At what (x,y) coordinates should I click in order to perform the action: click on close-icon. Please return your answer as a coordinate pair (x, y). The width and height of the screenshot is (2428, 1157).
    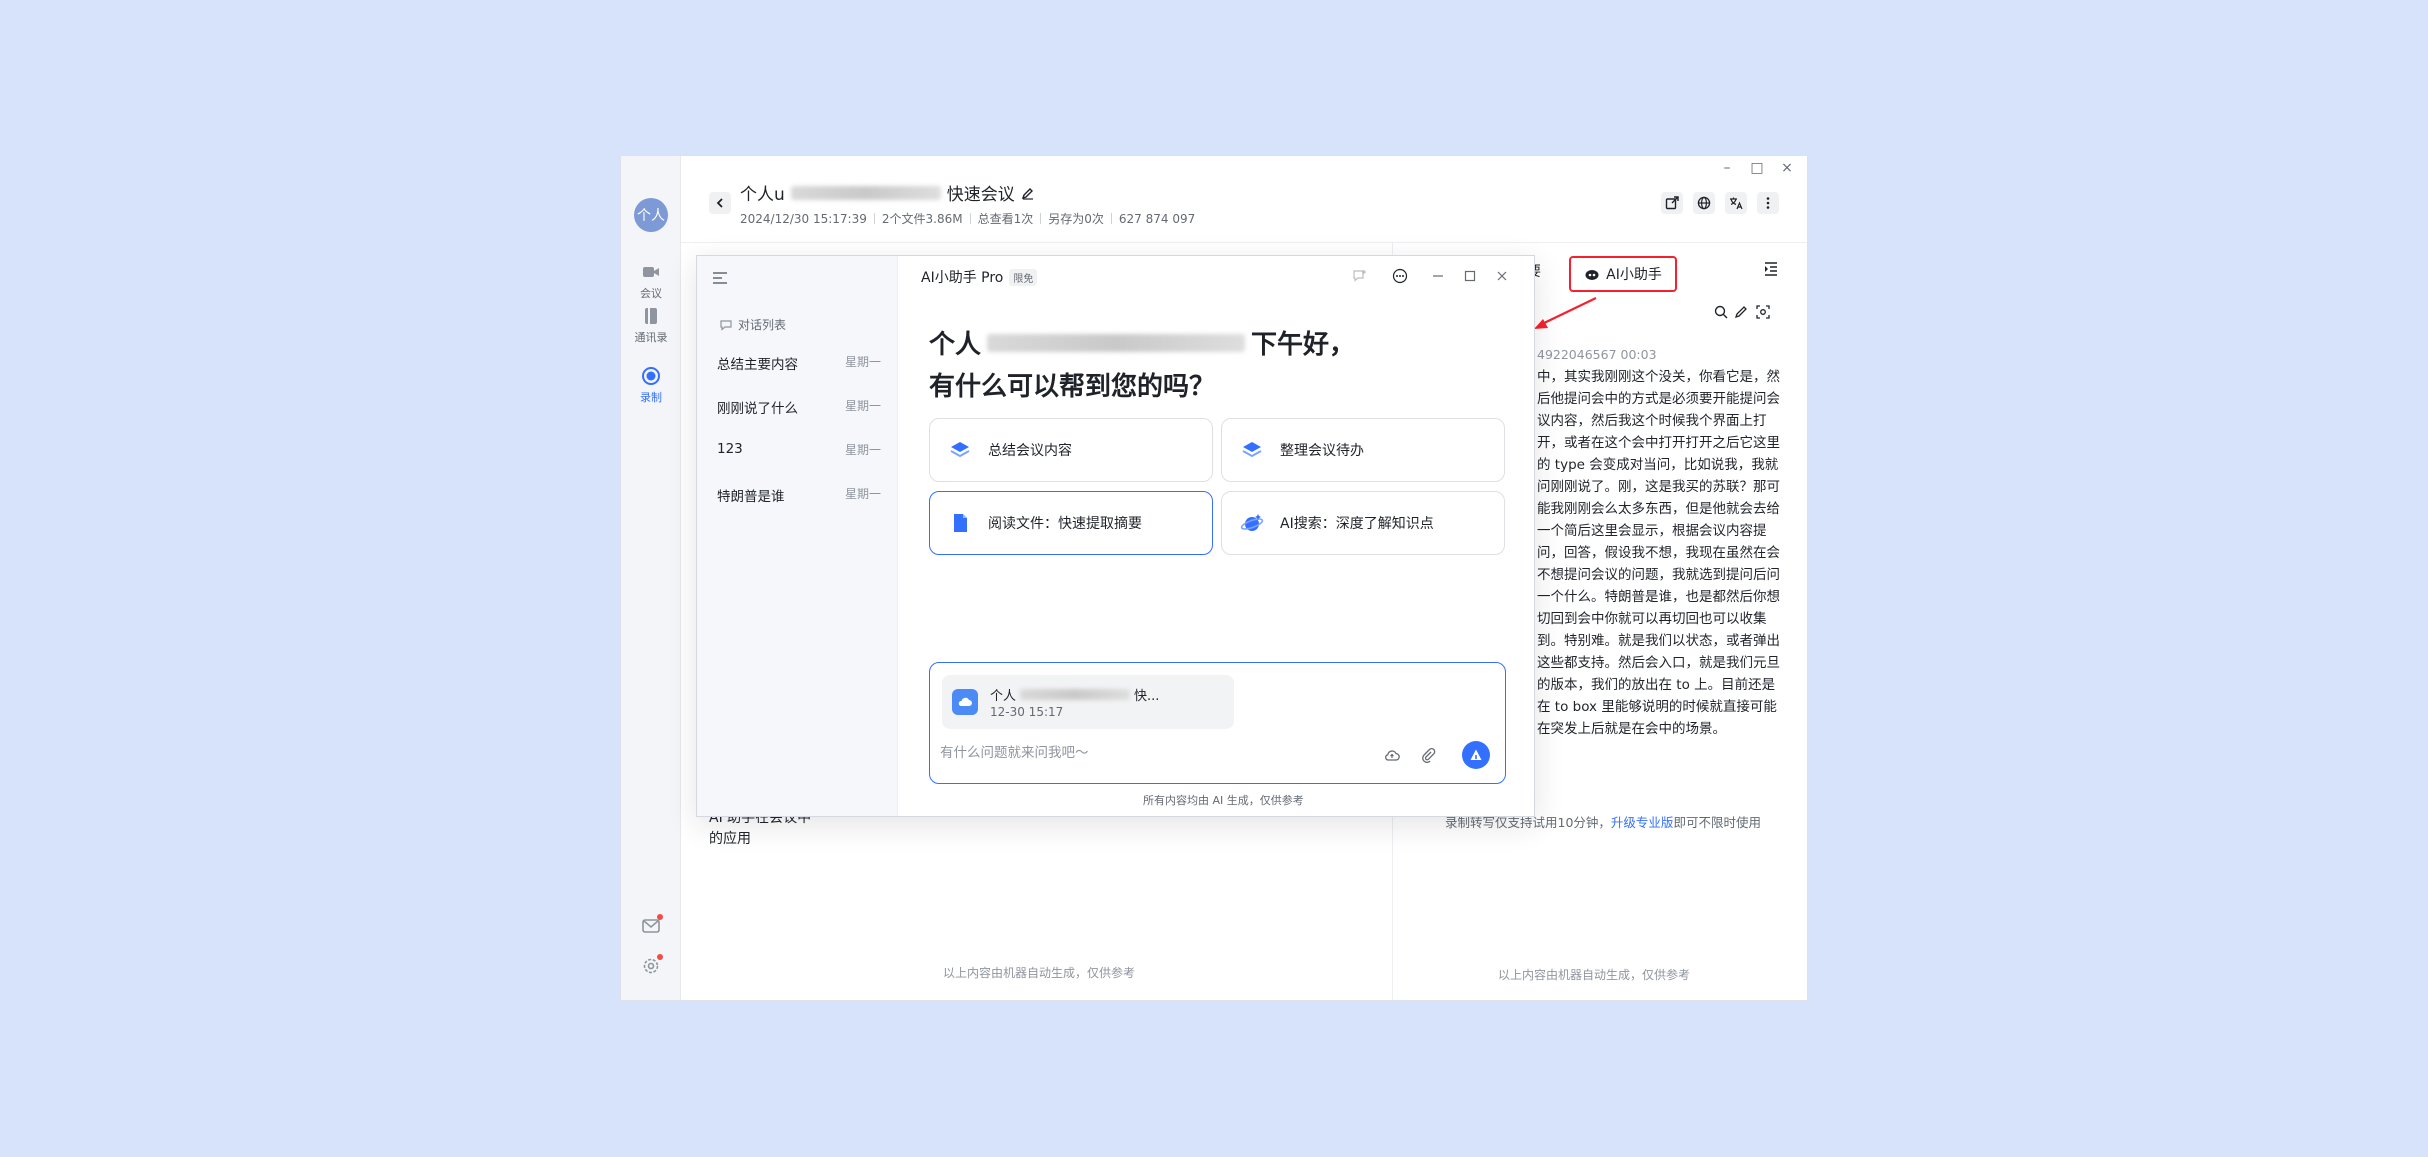
    Looking at the image, I should click on (1502, 276).